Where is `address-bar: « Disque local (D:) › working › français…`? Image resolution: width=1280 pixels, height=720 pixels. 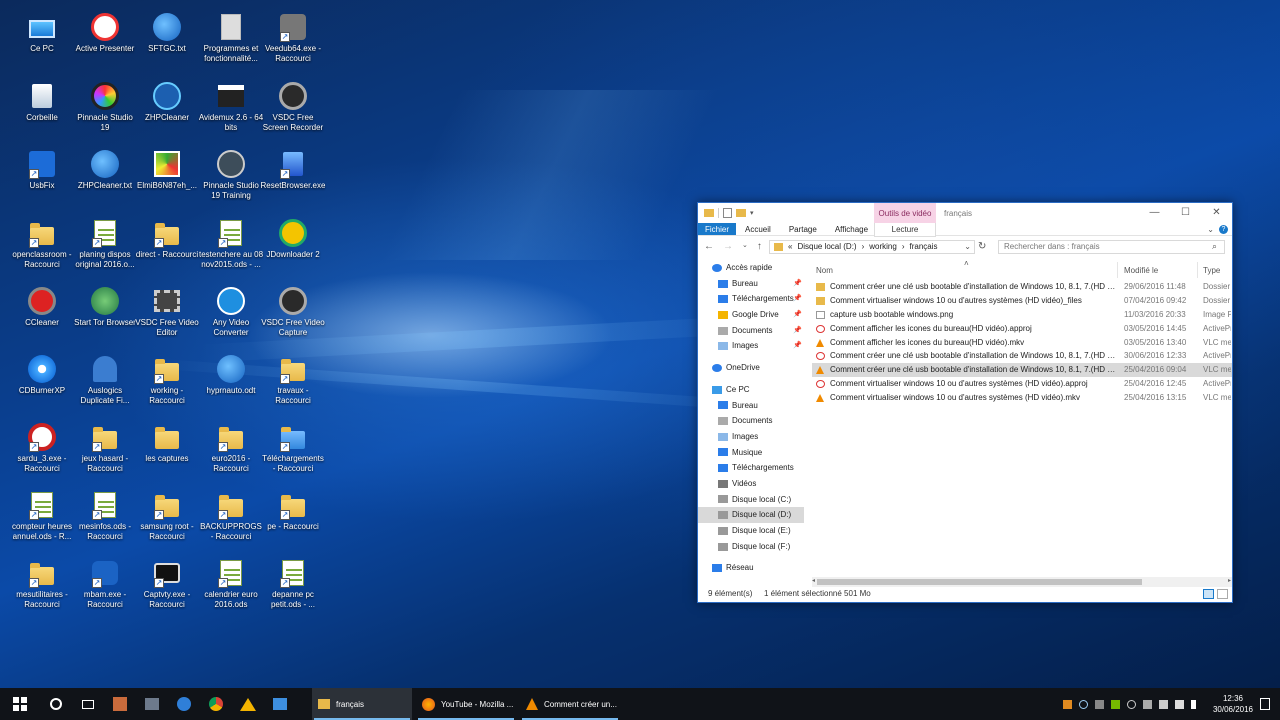
address-bar: « Disque local (D:) › working › français… is located at coordinates (872, 247).